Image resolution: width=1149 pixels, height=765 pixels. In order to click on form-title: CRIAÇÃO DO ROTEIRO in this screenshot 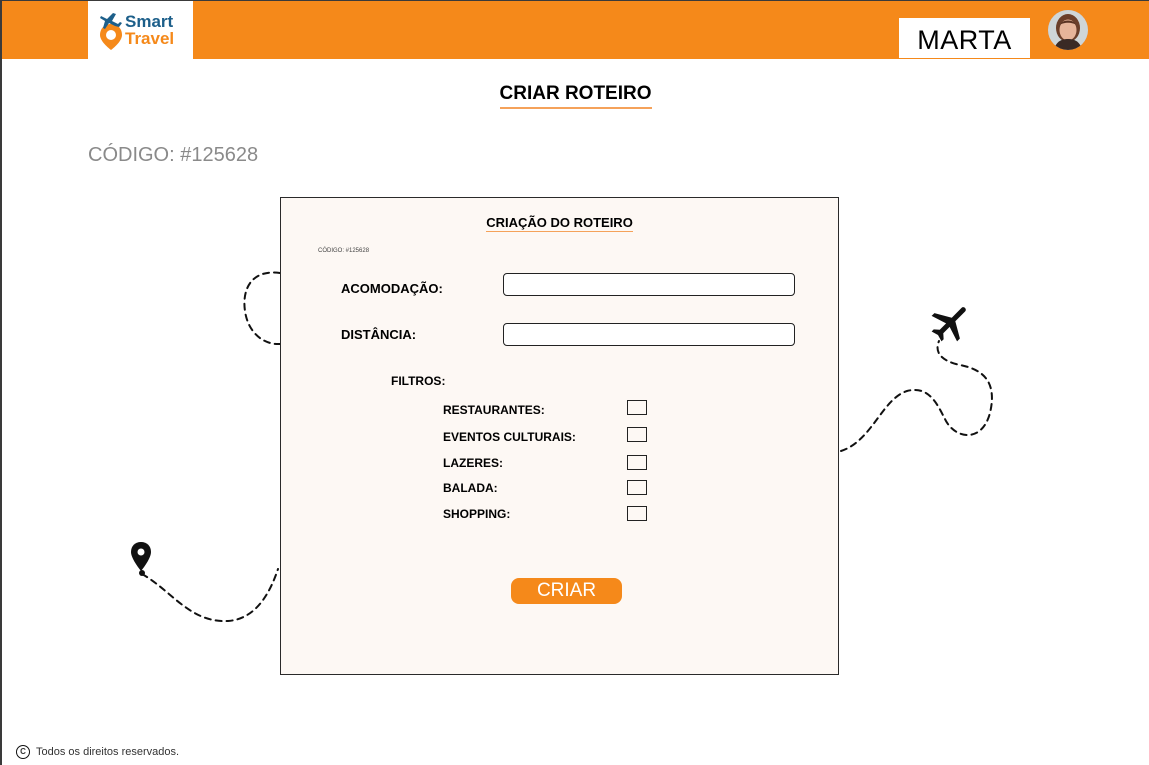, I will do `click(559, 223)`.